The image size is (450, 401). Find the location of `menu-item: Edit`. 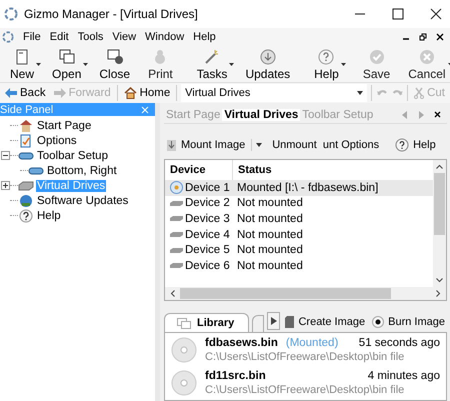

menu-item: Edit is located at coordinates (59, 37).